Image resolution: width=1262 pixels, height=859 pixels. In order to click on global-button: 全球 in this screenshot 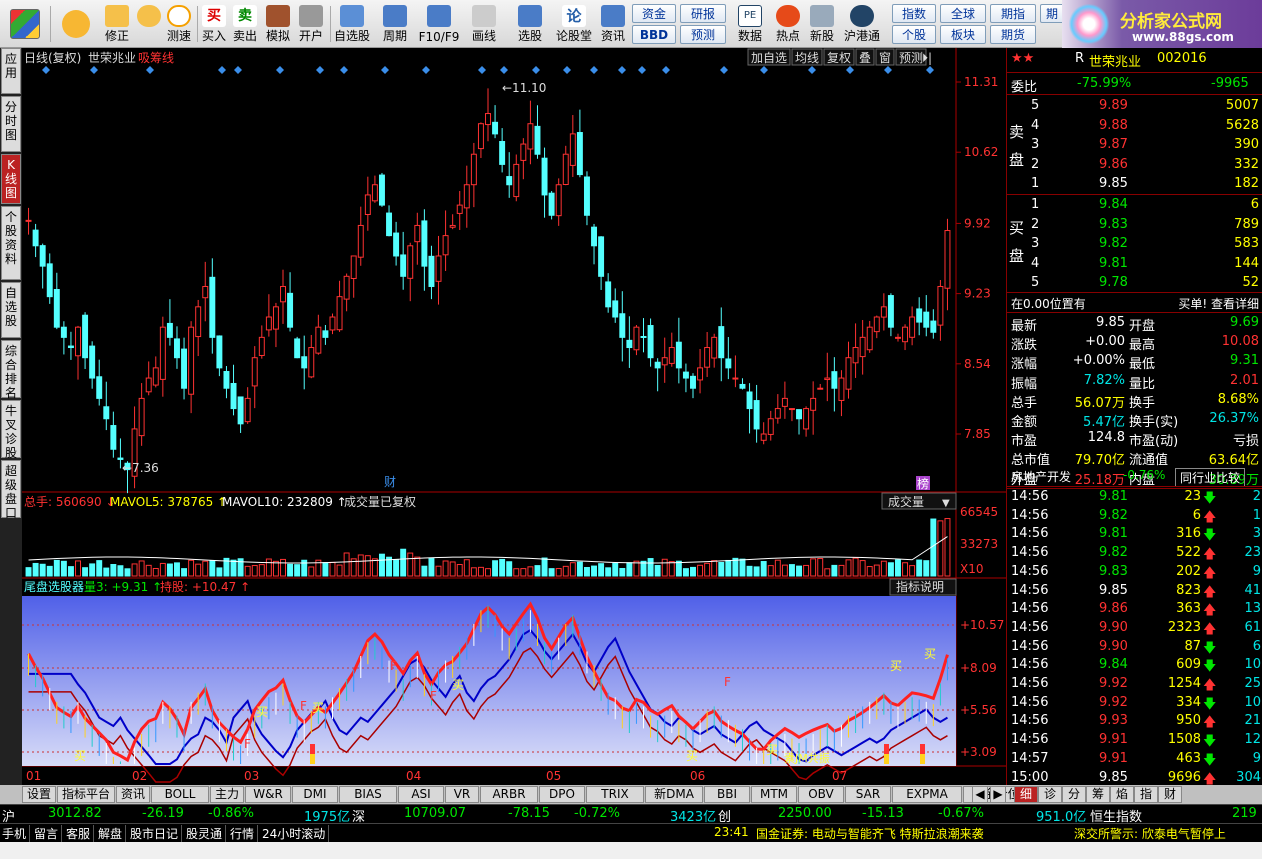, I will do `click(963, 13)`.